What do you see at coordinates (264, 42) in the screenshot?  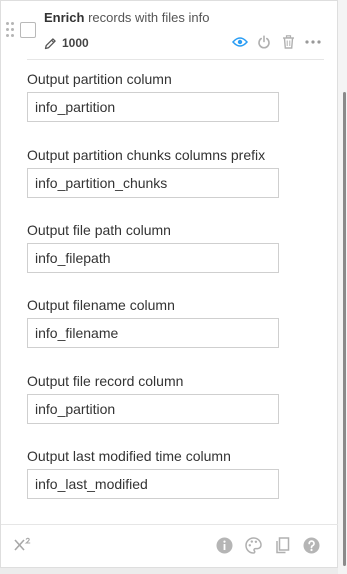 I see `power-icon` at bounding box center [264, 42].